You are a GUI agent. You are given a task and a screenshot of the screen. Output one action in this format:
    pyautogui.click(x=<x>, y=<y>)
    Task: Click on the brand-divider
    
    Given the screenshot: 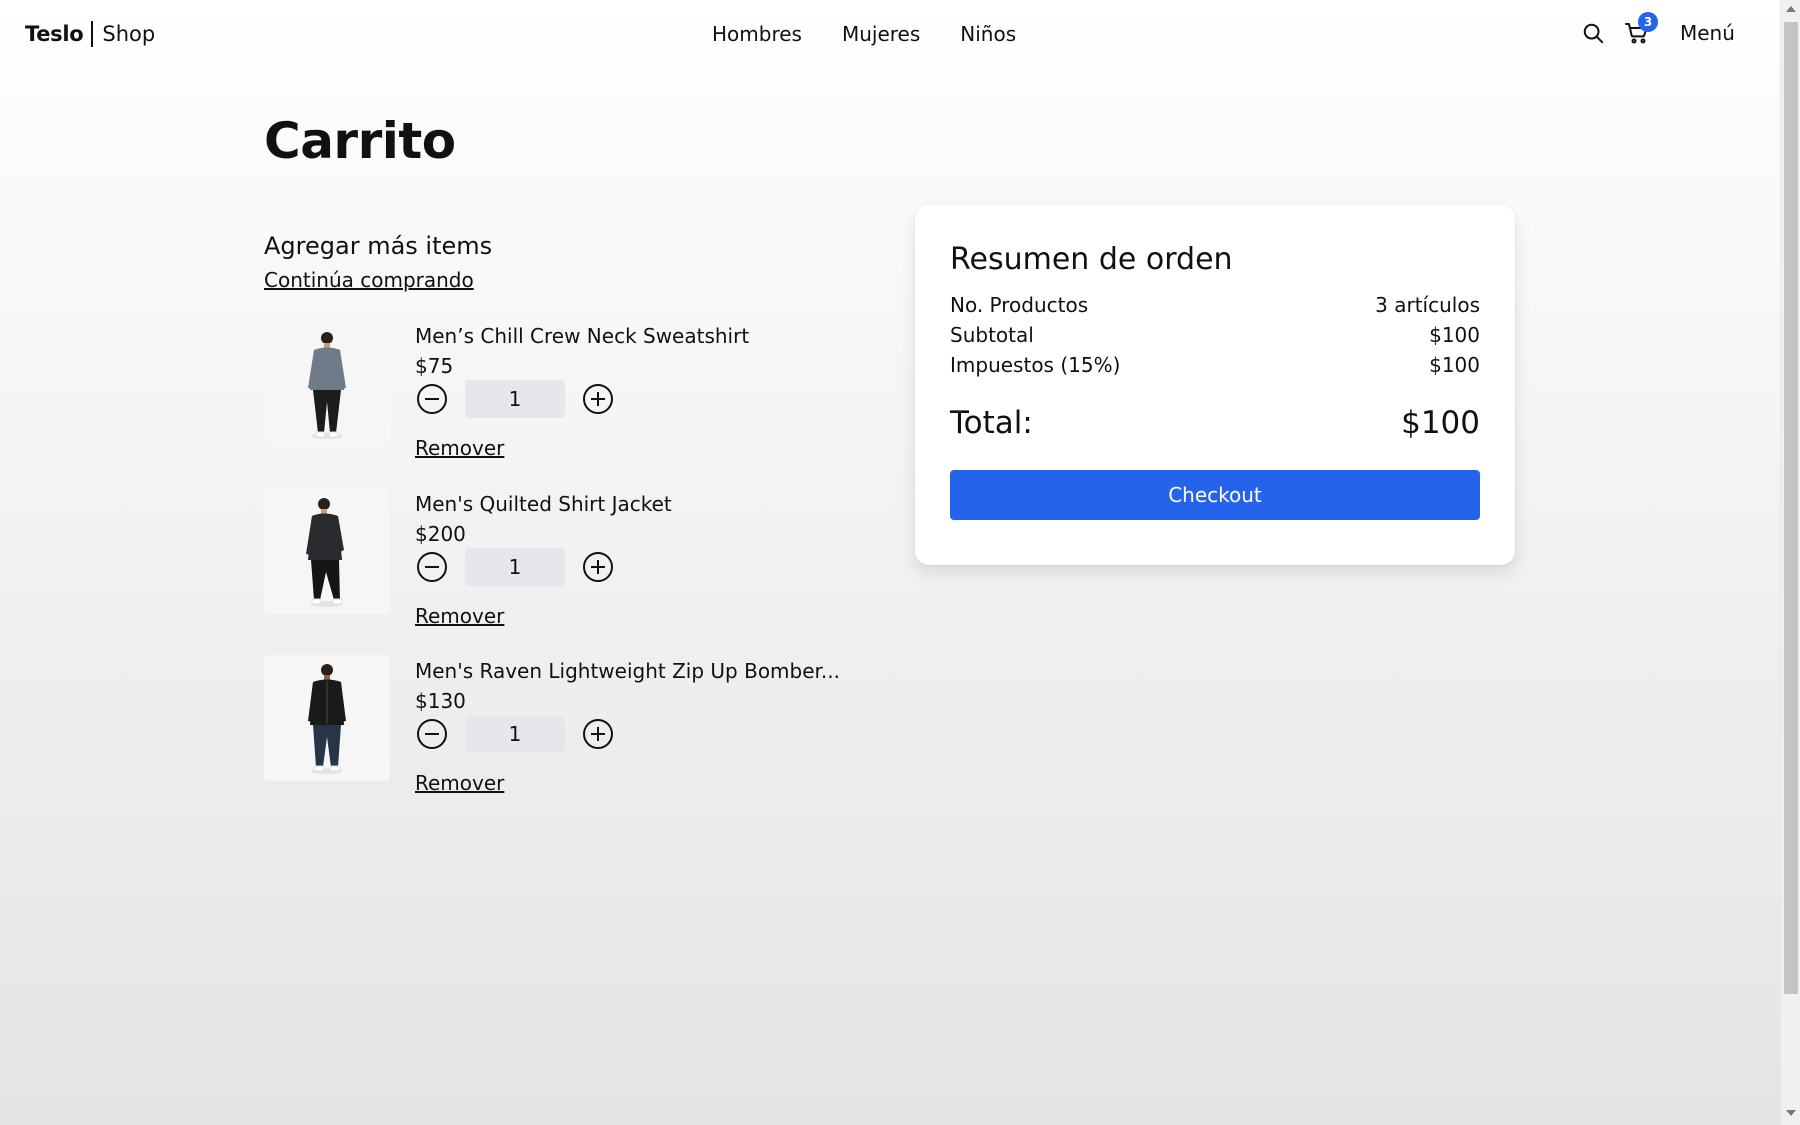 What is the action you would take?
    pyautogui.click(x=92, y=34)
    